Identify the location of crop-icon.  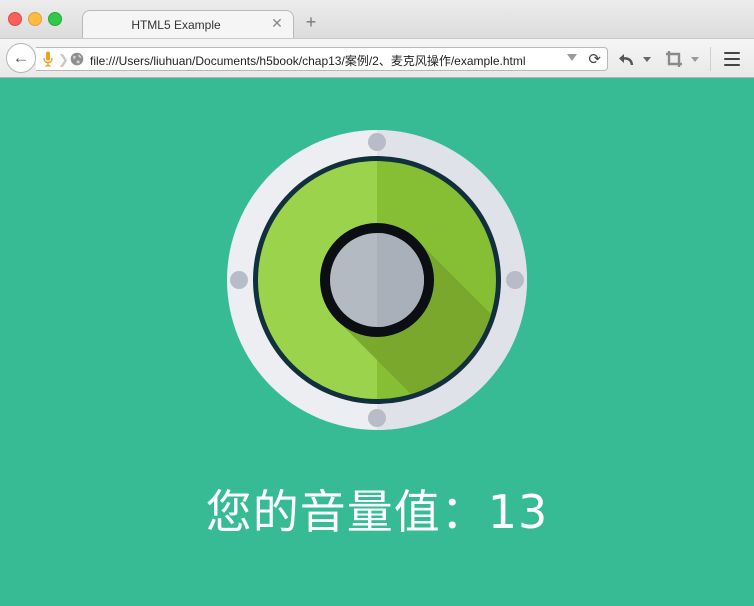
(674, 59).